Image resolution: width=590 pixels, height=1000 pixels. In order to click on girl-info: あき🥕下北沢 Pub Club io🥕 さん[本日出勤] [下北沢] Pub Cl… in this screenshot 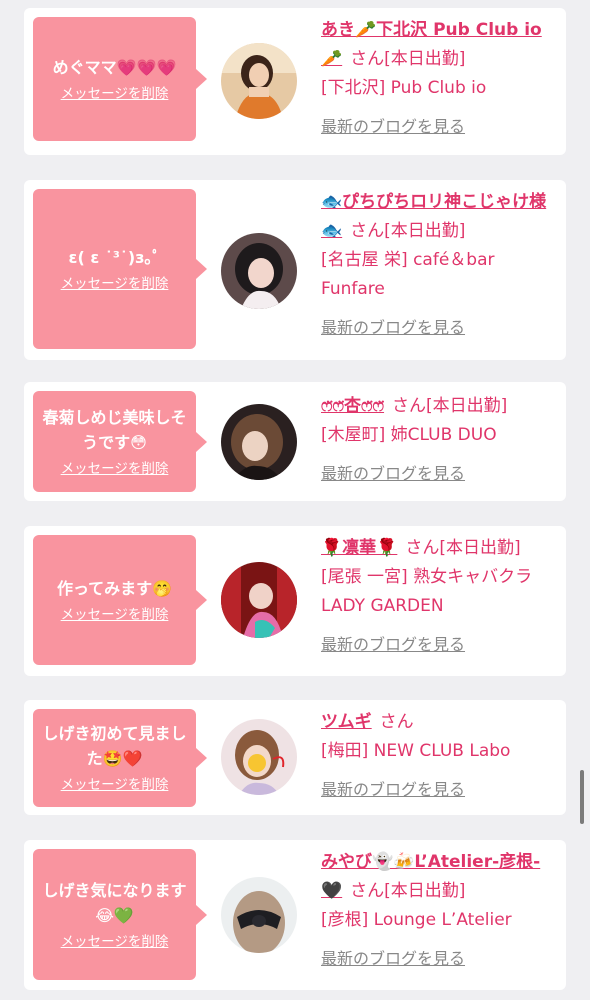, I will do `click(441, 78)`.